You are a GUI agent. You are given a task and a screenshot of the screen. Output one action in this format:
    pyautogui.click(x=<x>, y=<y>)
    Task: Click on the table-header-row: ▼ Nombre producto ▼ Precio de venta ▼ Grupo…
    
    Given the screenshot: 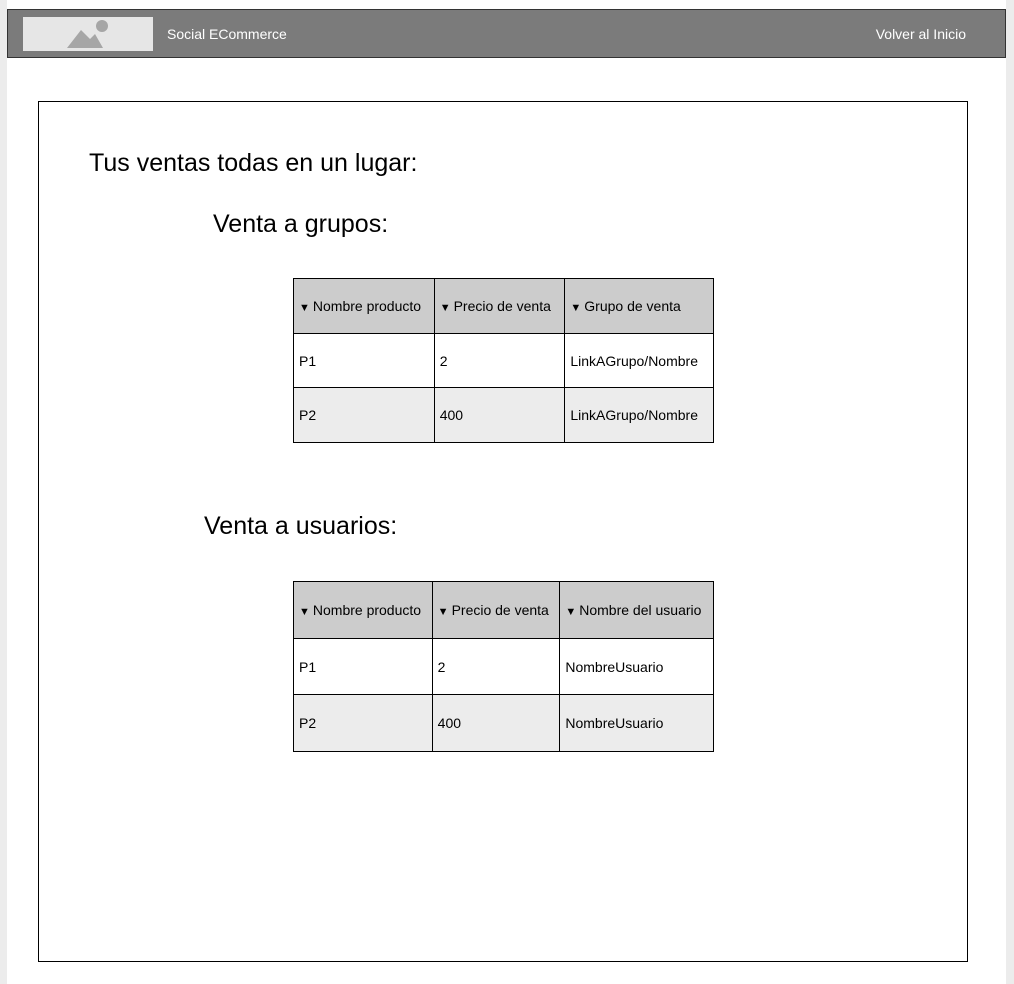 What is the action you would take?
    pyautogui.click(x=503, y=306)
    